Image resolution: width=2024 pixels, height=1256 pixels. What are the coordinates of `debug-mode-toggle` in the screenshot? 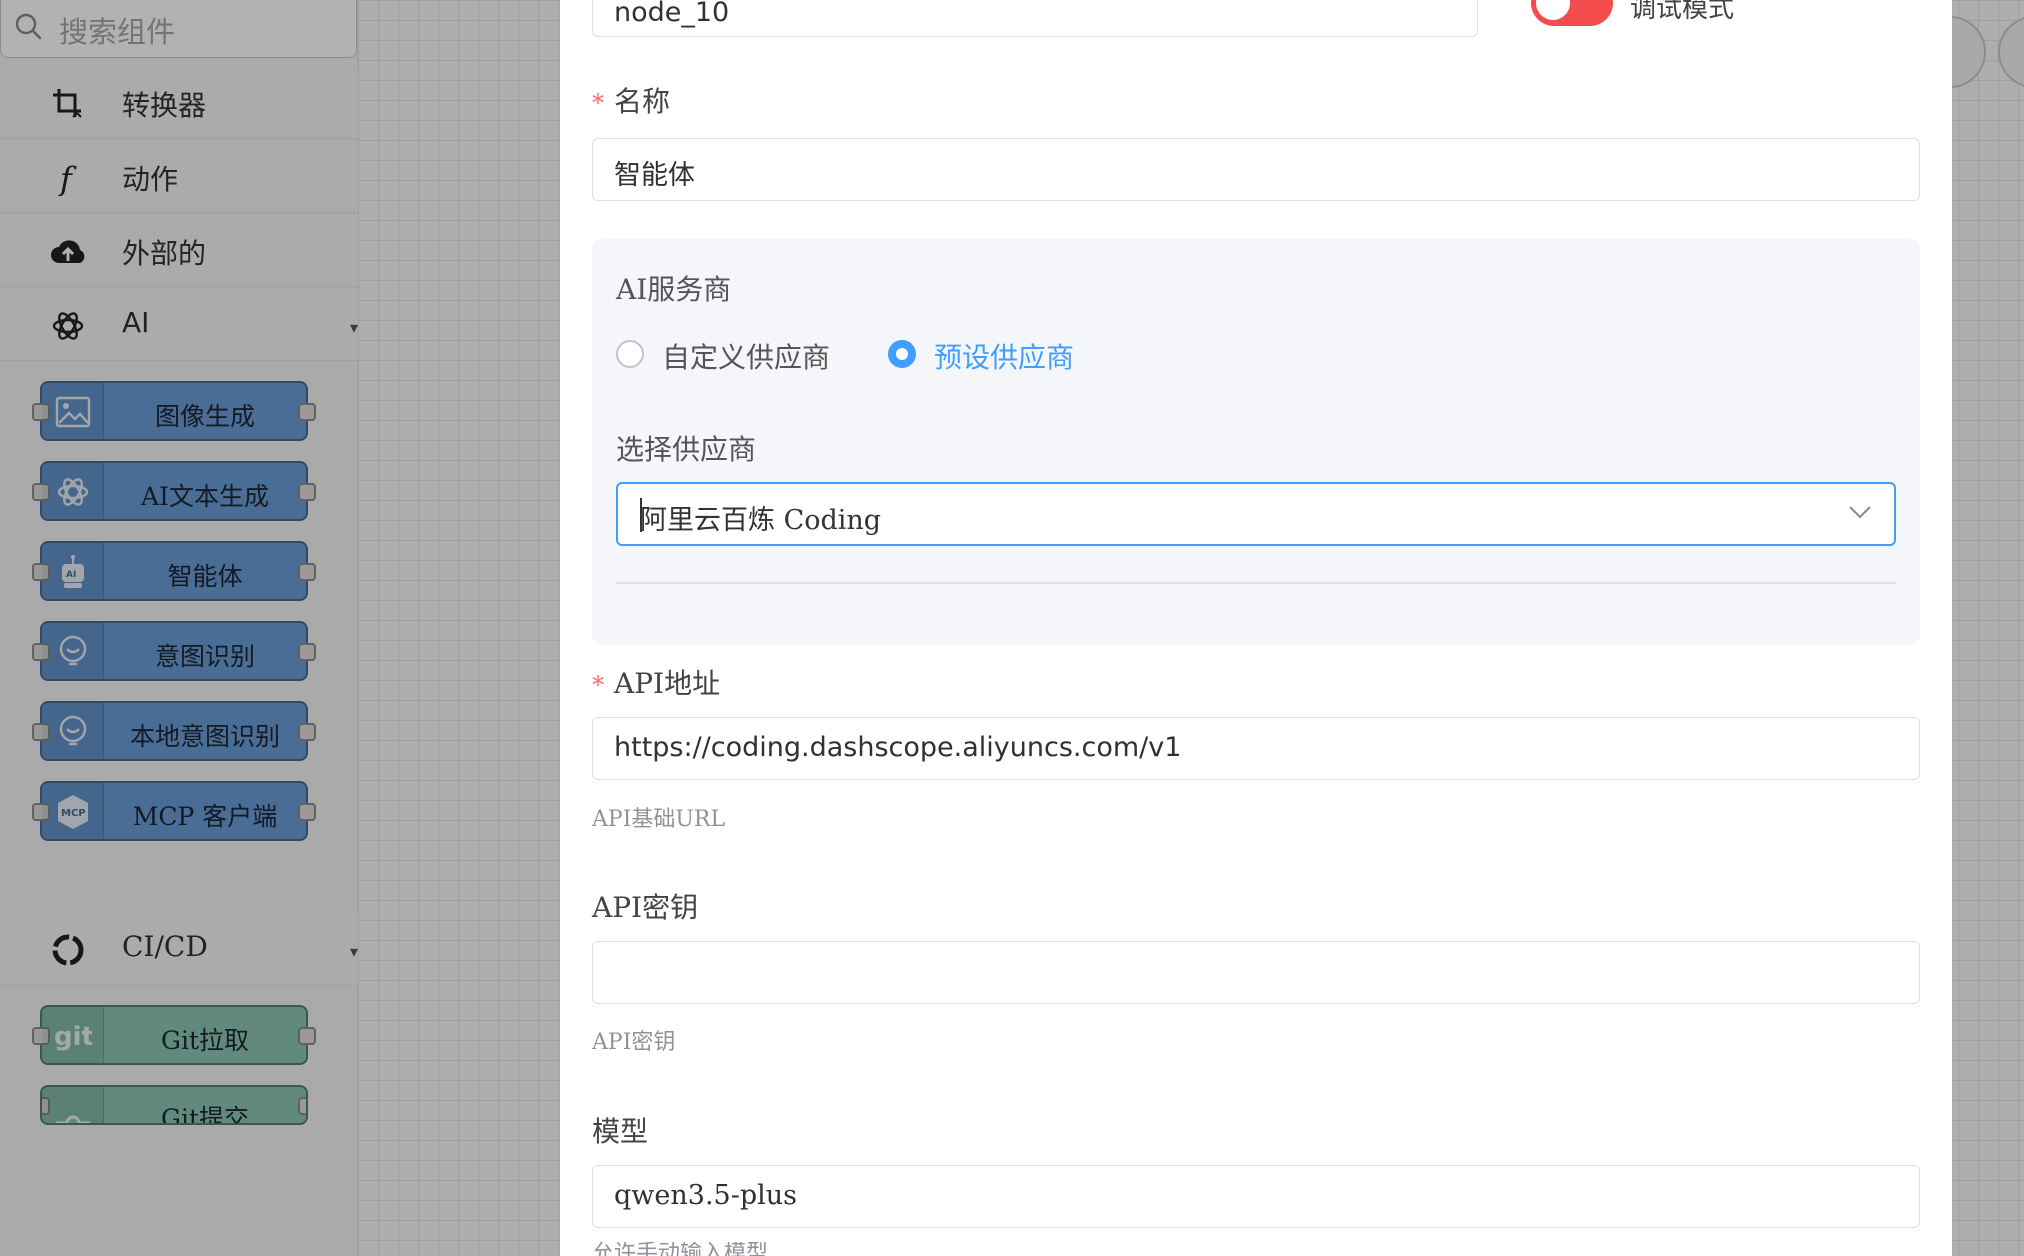 It's located at (1572, 13).